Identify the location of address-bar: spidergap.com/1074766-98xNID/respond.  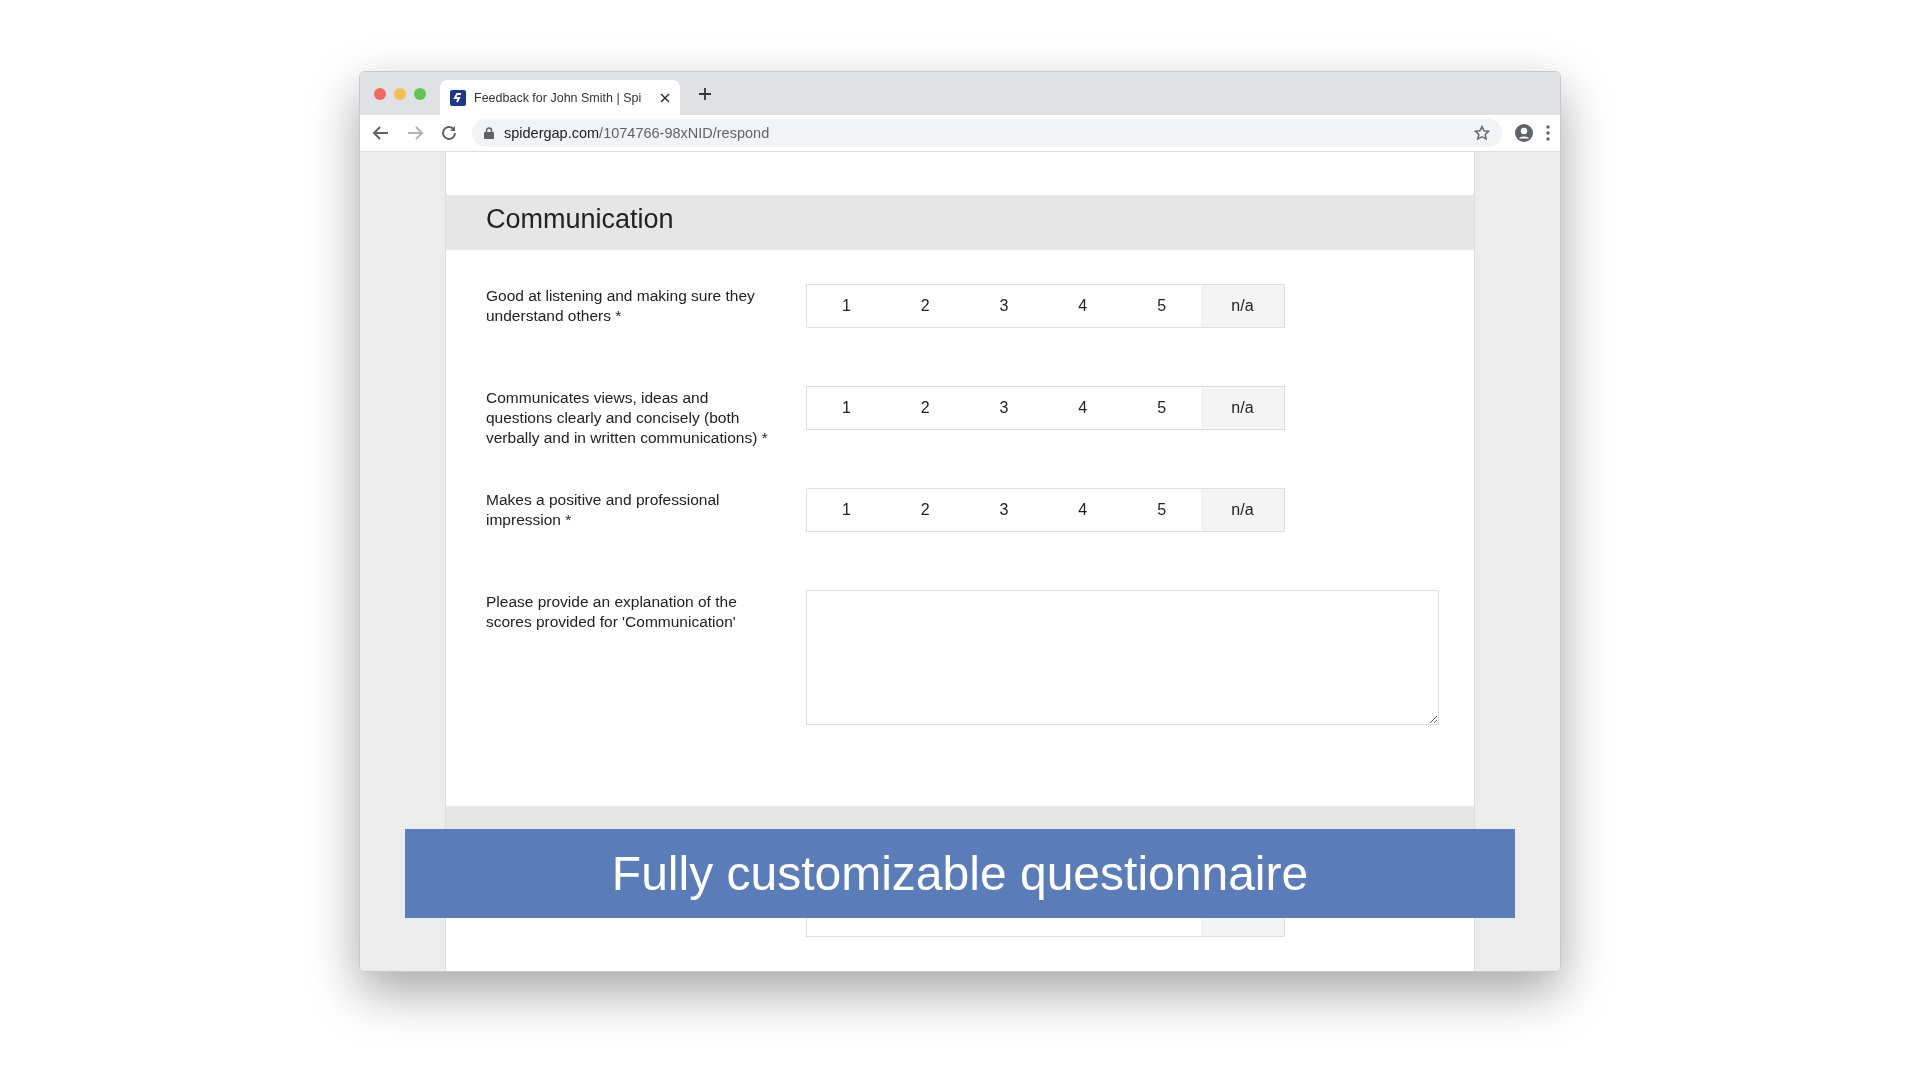
(987, 133).